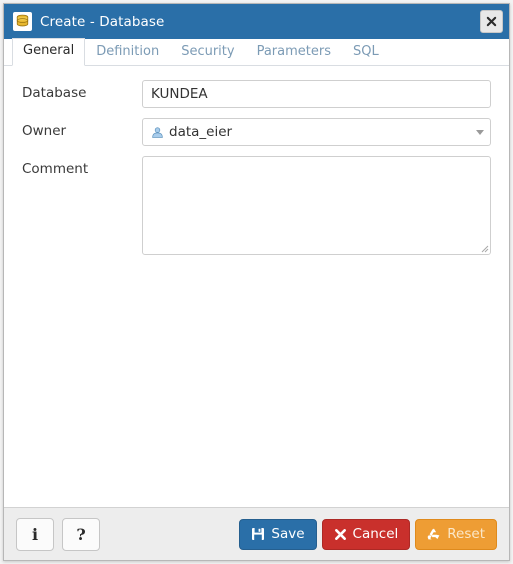 This screenshot has width=513, height=564. I want to click on owner-value: data_eier, so click(201, 132).